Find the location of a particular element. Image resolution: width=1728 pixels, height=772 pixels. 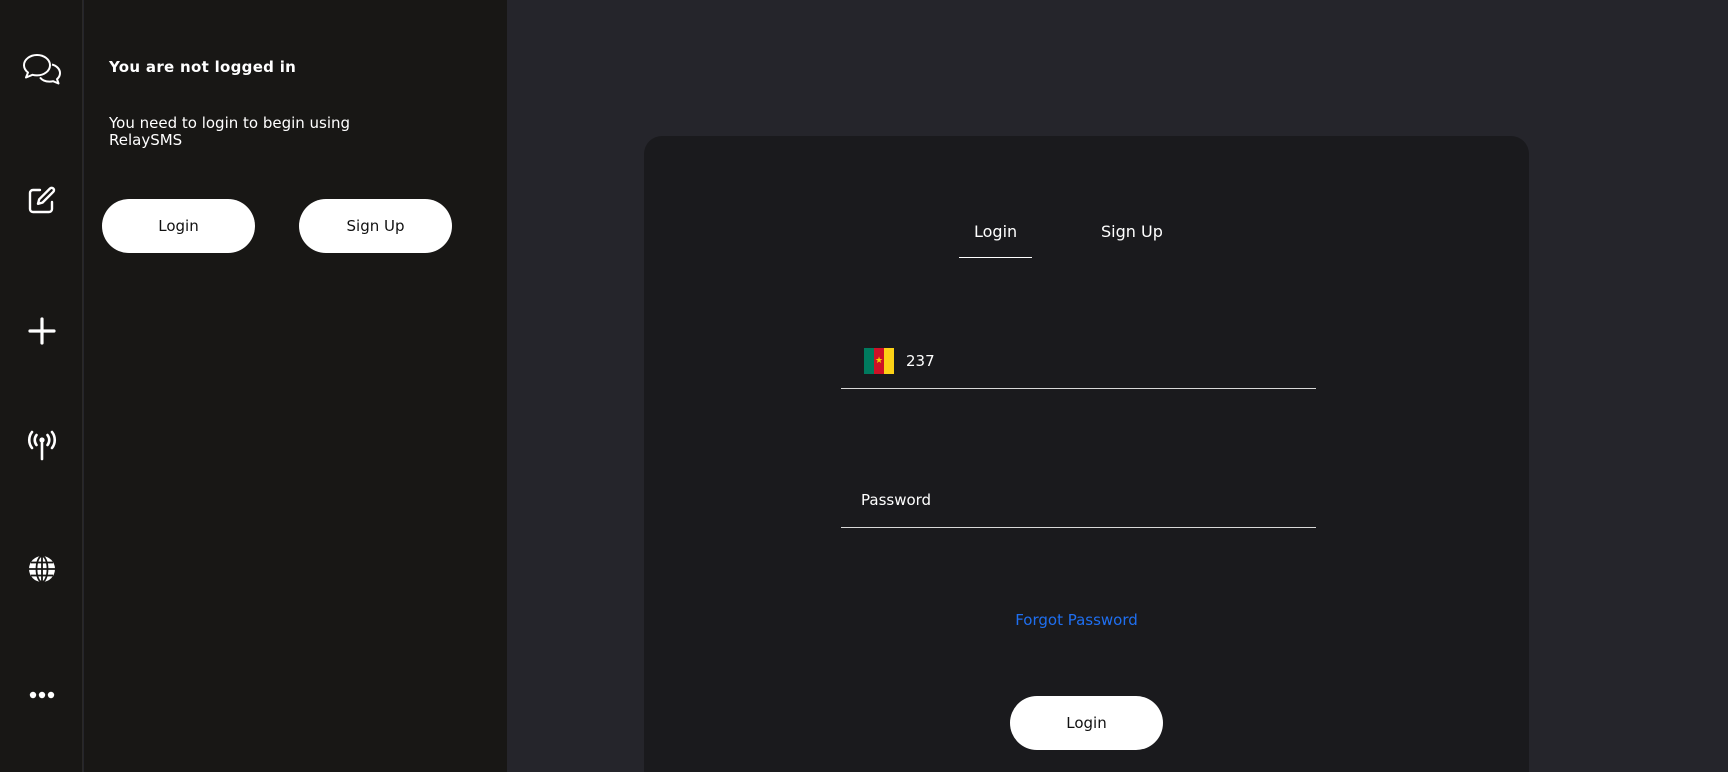

tab-signup: Sign Up is located at coordinates (1132, 239).